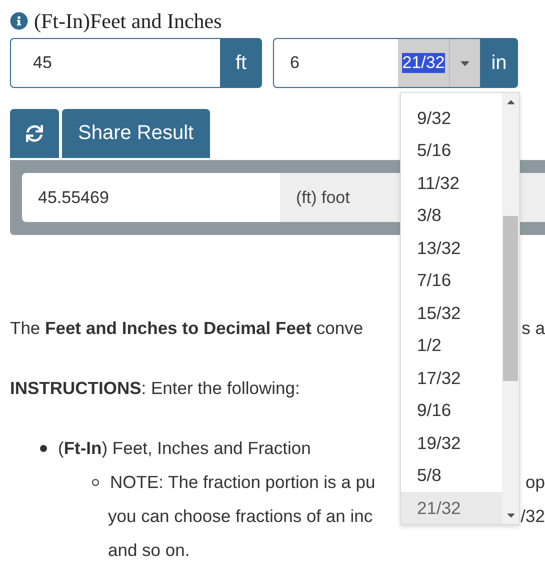 This screenshot has height=563, width=545. I want to click on note-text: and so on., so click(149, 550).